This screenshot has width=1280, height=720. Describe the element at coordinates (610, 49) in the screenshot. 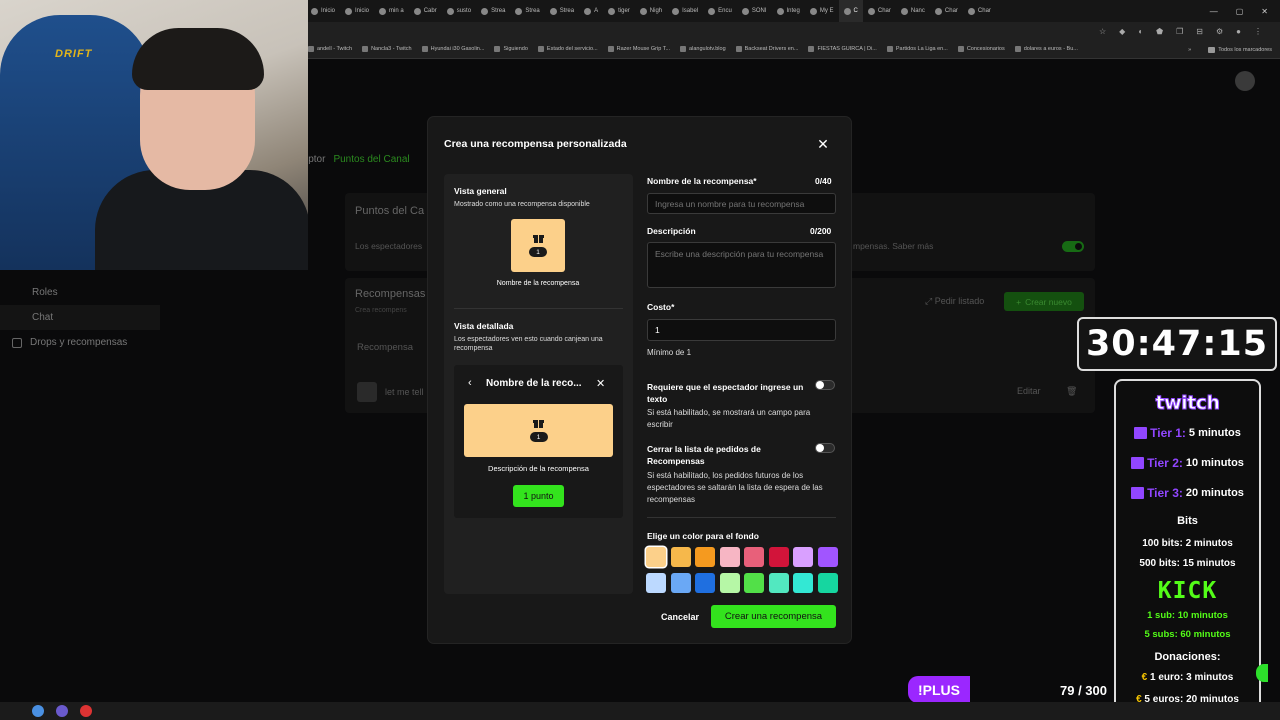

I see `bookmark-icon` at that location.